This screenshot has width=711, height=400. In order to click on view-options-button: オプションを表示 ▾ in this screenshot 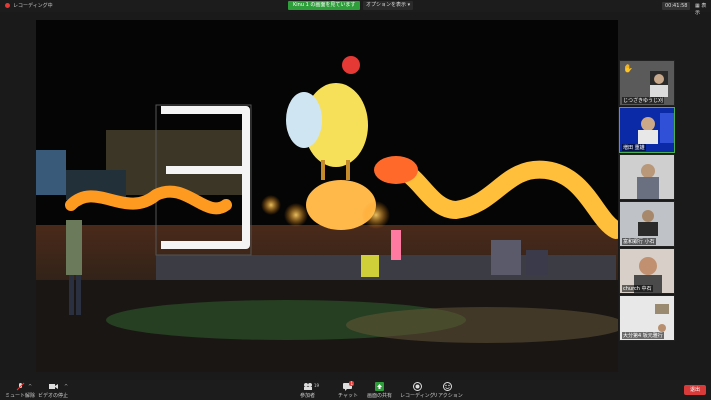, I will do `click(388, 5)`.